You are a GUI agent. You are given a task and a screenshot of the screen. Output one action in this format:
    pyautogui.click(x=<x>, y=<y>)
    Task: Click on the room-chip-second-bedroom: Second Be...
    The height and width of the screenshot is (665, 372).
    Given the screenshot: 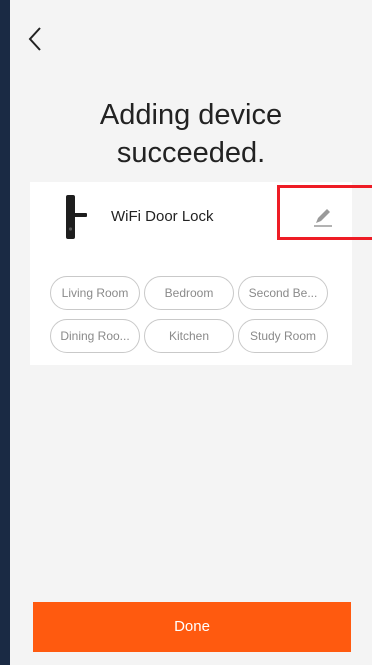 What is the action you would take?
    pyautogui.click(x=283, y=293)
    